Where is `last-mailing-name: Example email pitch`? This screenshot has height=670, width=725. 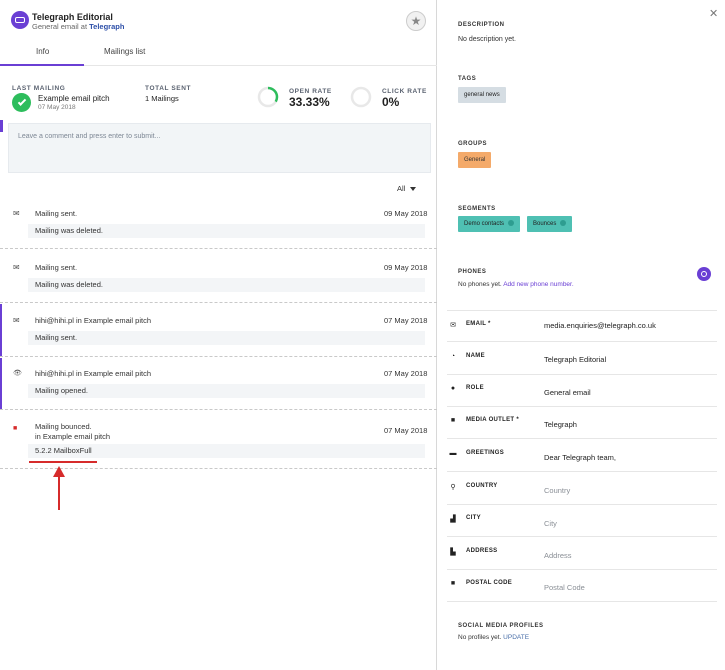
last-mailing-name: Example email pitch is located at coordinates (74, 98).